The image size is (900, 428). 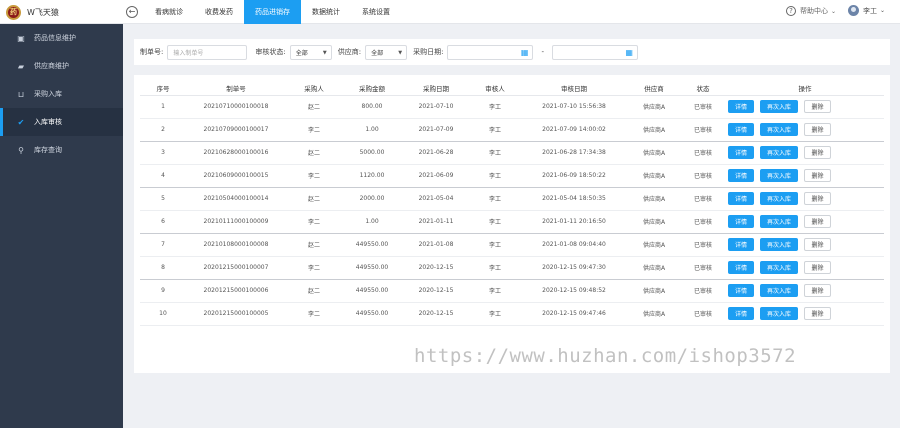 What do you see at coordinates (853, 10) in the screenshot?
I see `avatar` at bounding box center [853, 10].